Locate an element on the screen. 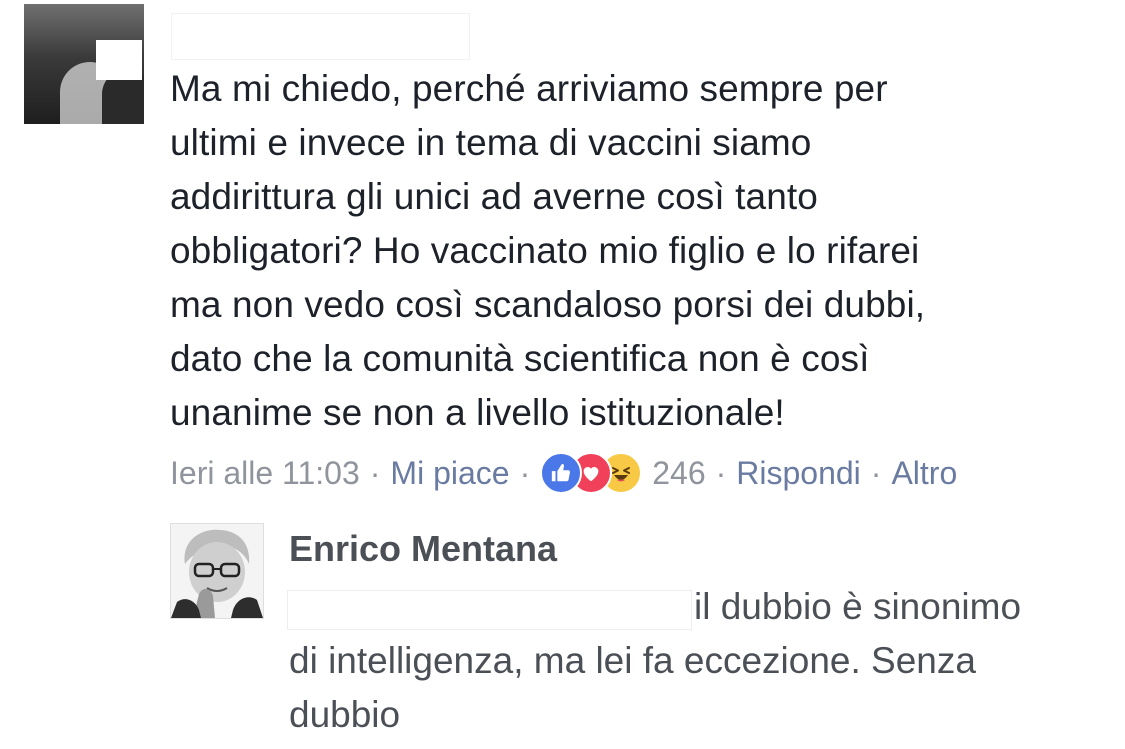  comment-line: unanime se non a livello istituzionale! is located at coordinates (477, 412).